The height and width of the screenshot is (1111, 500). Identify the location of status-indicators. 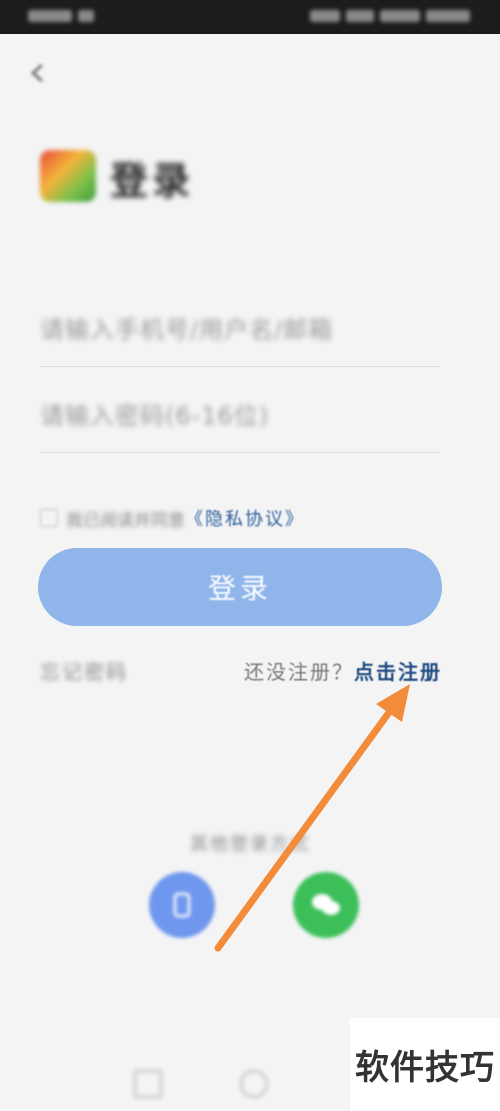
(387, 16).